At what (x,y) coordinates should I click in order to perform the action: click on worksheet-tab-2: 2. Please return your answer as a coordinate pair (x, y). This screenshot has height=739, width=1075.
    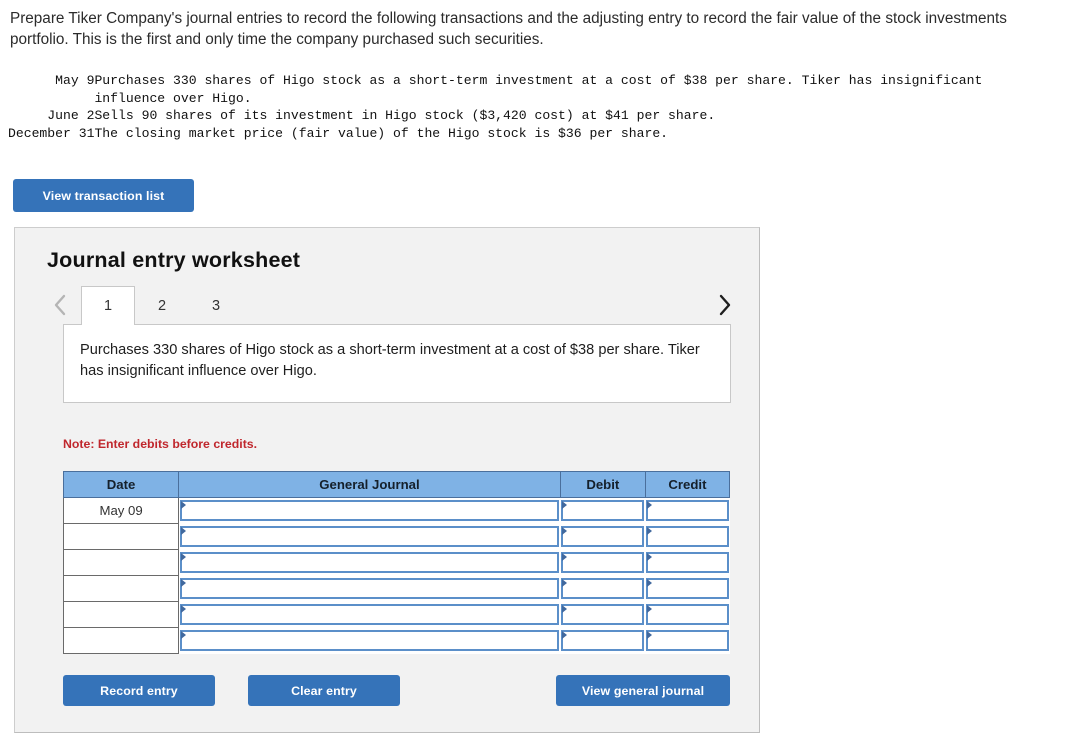
    Looking at the image, I should click on (162, 305).